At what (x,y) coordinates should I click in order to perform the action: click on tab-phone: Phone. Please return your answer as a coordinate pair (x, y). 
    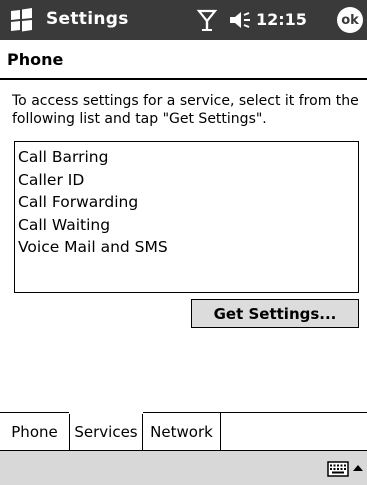
    Looking at the image, I should click on (35, 432).